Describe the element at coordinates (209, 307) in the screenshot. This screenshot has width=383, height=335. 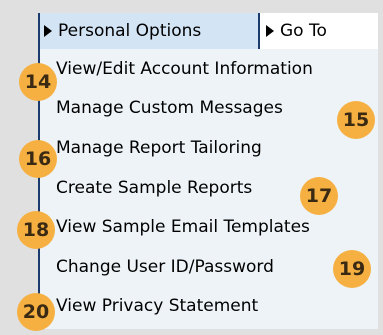
I see `menu-item-view-privacy-statement: View Privacy Statement` at that location.